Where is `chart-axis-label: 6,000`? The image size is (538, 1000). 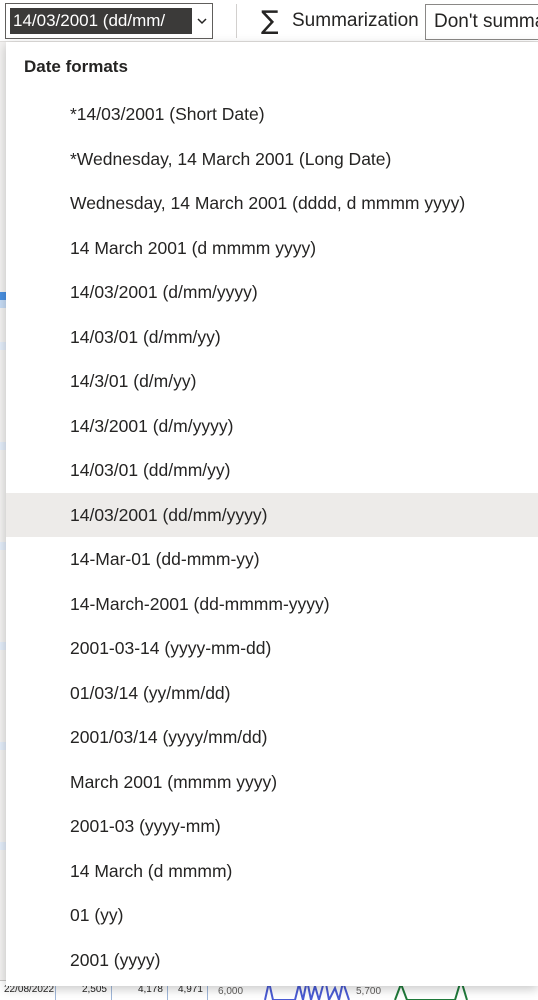 chart-axis-label: 6,000 is located at coordinates (231, 991).